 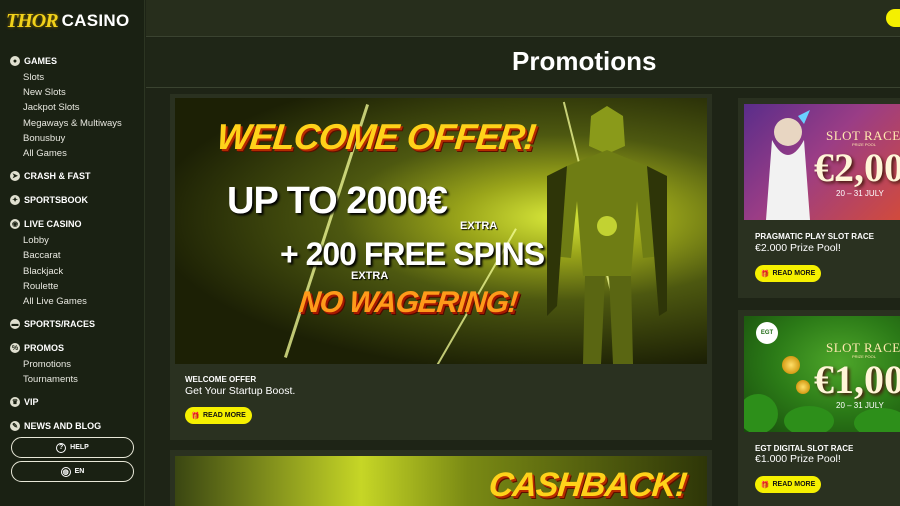 What do you see at coordinates (72, 107) in the screenshot?
I see `sidebar-item-jackpot-slots: Jackpot Slots` at bounding box center [72, 107].